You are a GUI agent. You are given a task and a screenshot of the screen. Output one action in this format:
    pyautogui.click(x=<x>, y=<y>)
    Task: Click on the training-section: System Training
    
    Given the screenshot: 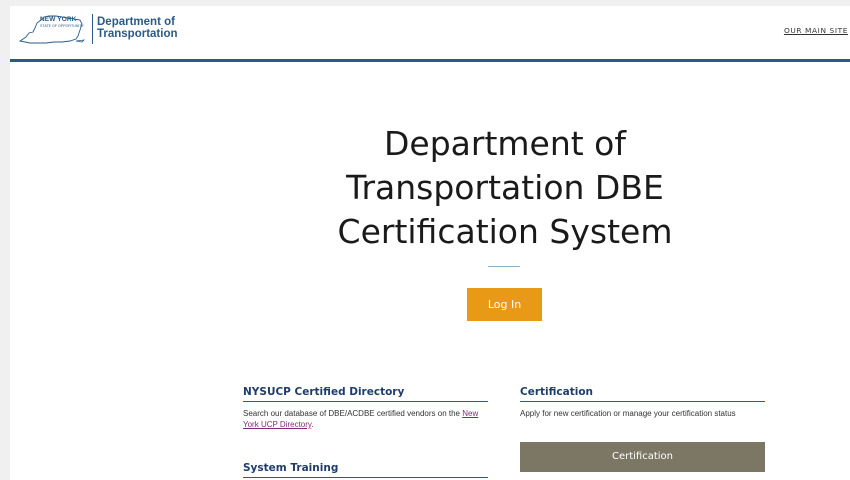 What is the action you would take?
    pyautogui.click(x=365, y=470)
    